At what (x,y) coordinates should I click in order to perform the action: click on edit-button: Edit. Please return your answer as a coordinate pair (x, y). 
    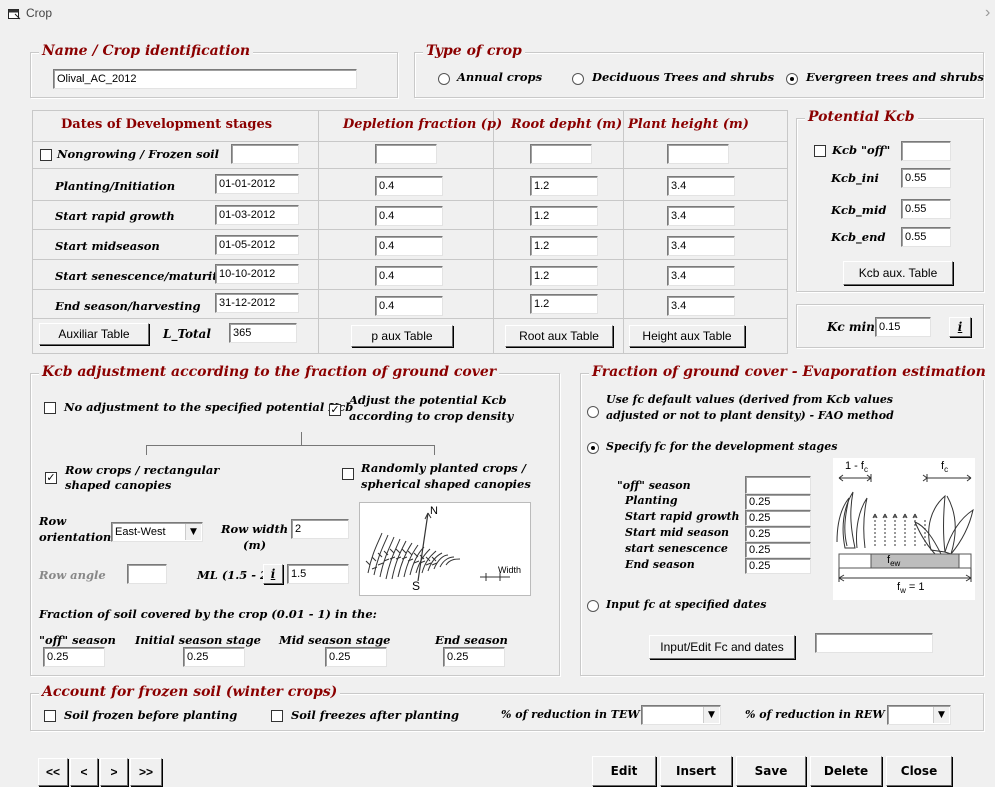
    Looking at the image, I should click on (624, 771).